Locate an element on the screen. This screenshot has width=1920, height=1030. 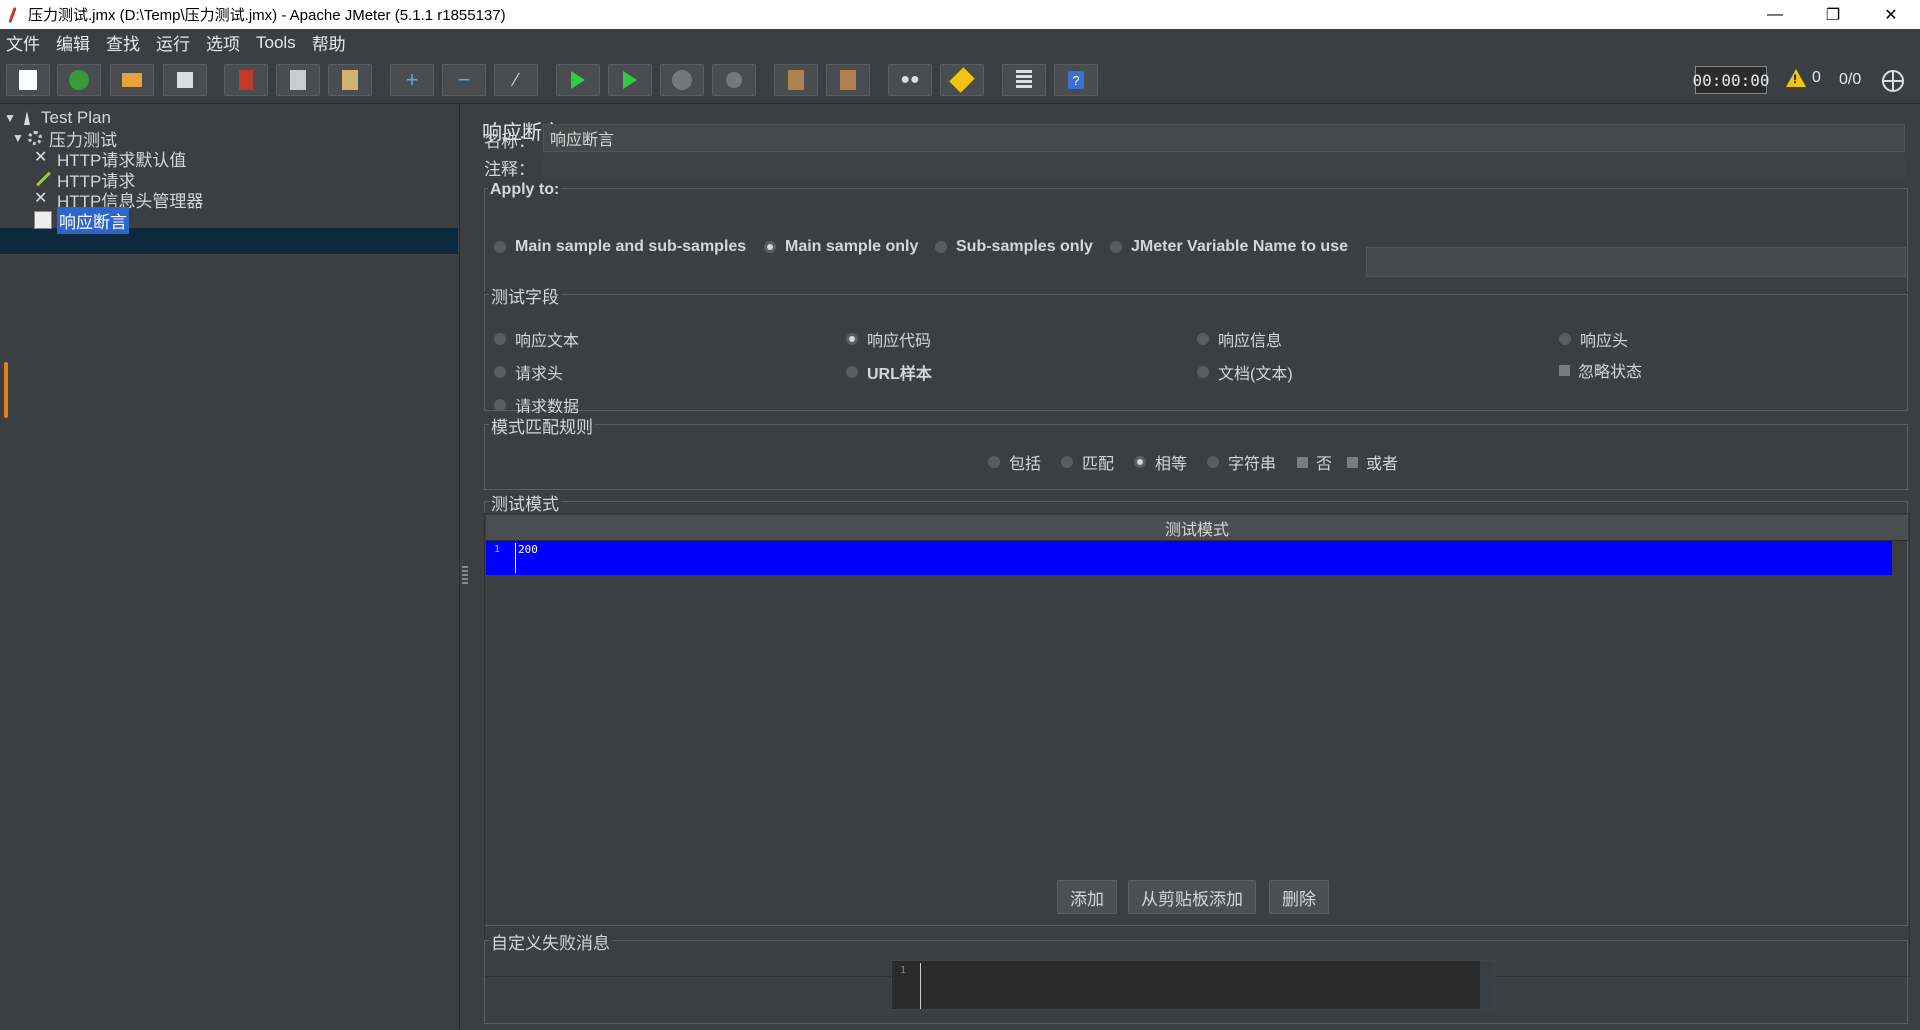
paste-button is located at coordinates (350, 80).